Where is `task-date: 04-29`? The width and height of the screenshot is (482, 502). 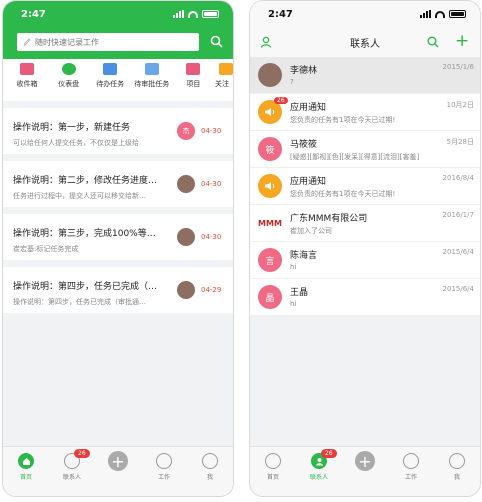 task-date: 04-29 is located at coordinates (211, 290).